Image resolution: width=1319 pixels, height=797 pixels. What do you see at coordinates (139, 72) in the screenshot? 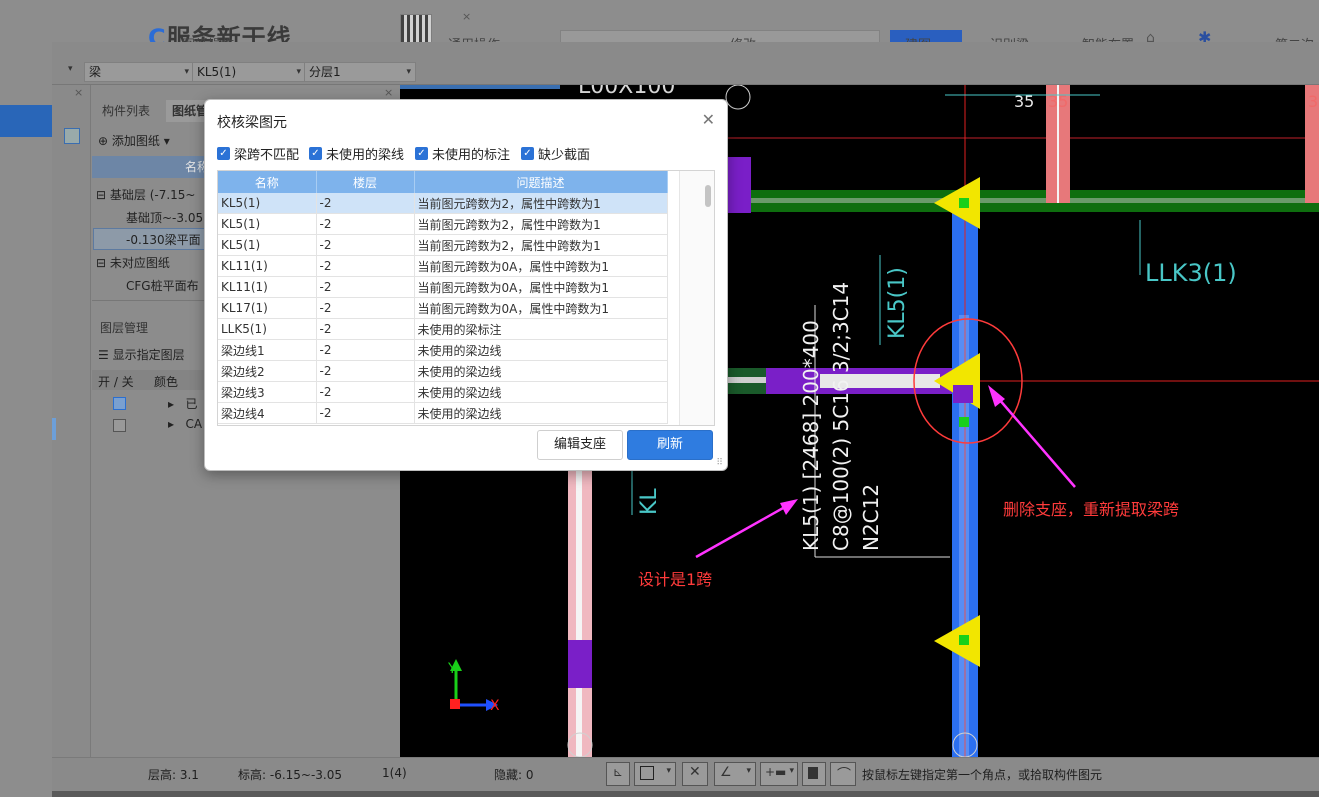
I see `element-type-select: 梁 ▾` at bounding box center [139, 72].